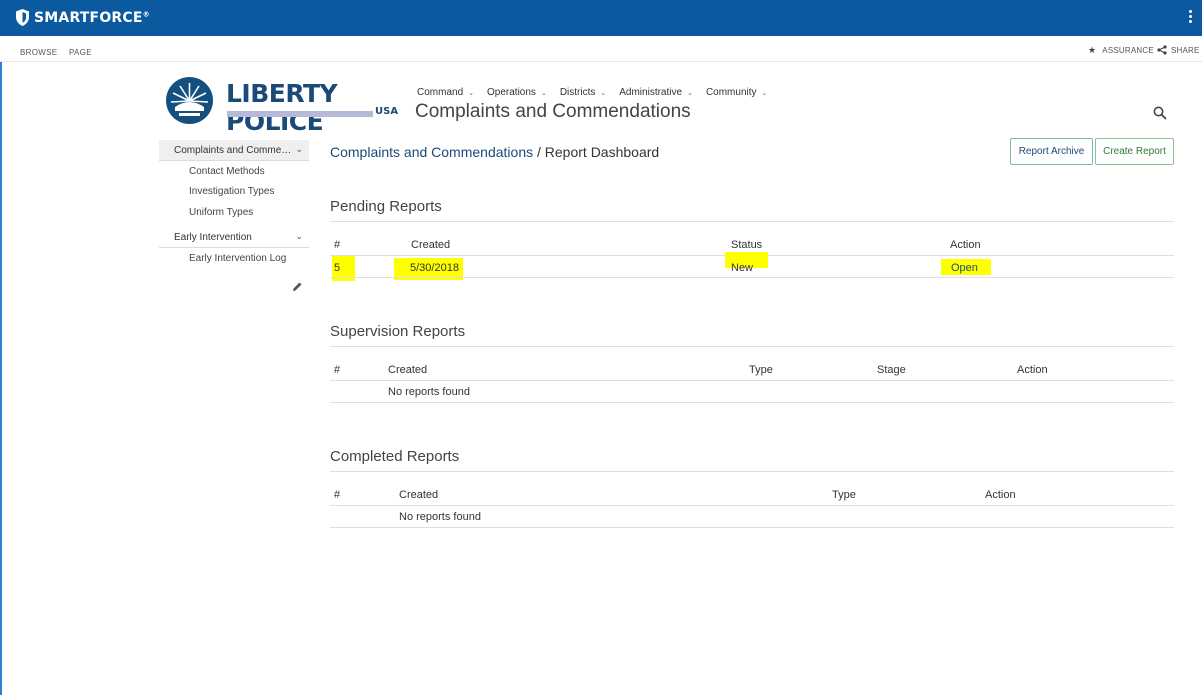  What do you see at coordinates (1134, 151) in the screenshot?
I see `create-report-button: Create Report` at bounding box center [1134, 151].